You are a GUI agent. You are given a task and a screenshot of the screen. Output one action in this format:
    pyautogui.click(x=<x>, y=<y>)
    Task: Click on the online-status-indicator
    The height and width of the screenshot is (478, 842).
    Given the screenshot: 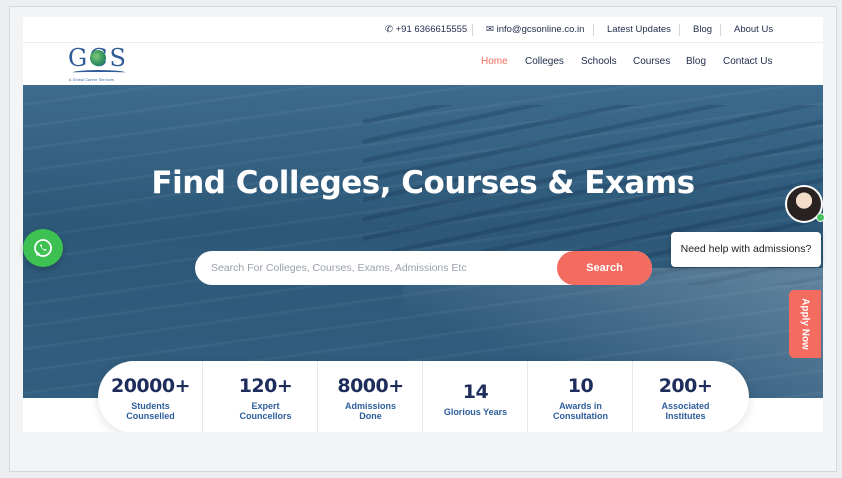 What is the action you would take?
    pyautogui.click(x=820, y=217)
    